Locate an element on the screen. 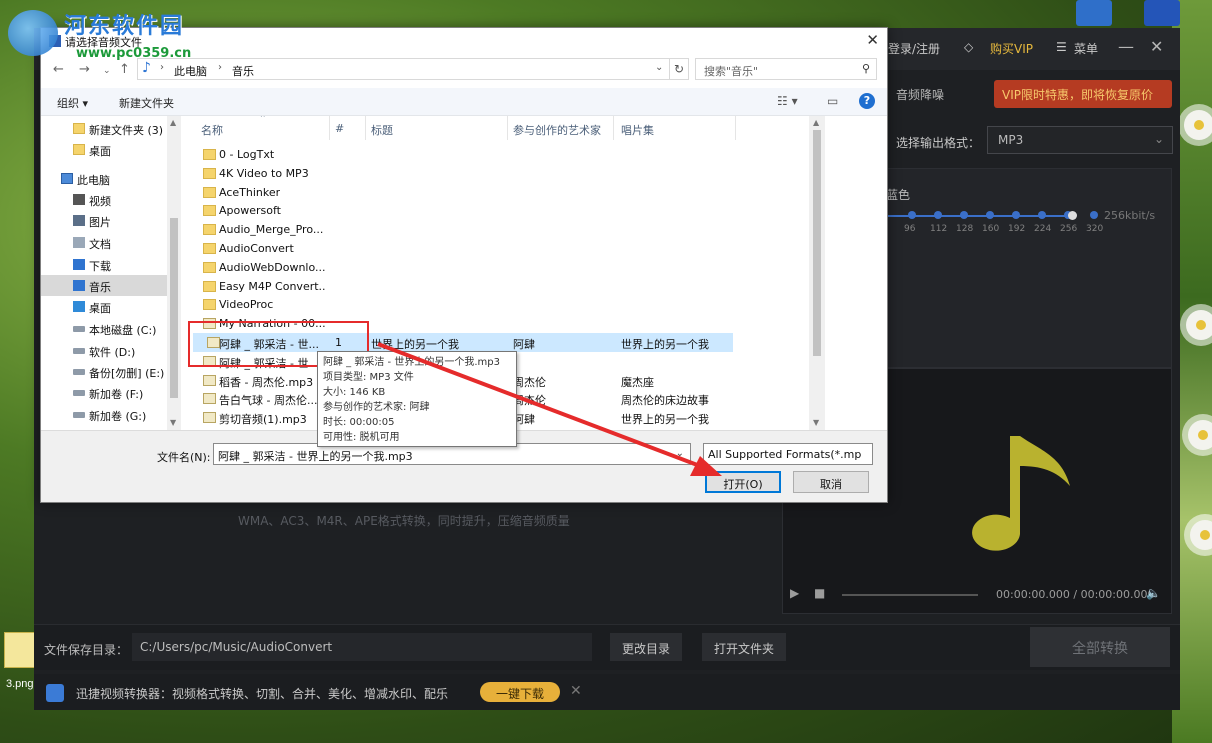 The width and height of the screenshot is (1212, 743). play-icon: ▶ is located at coordinates (794, 593).